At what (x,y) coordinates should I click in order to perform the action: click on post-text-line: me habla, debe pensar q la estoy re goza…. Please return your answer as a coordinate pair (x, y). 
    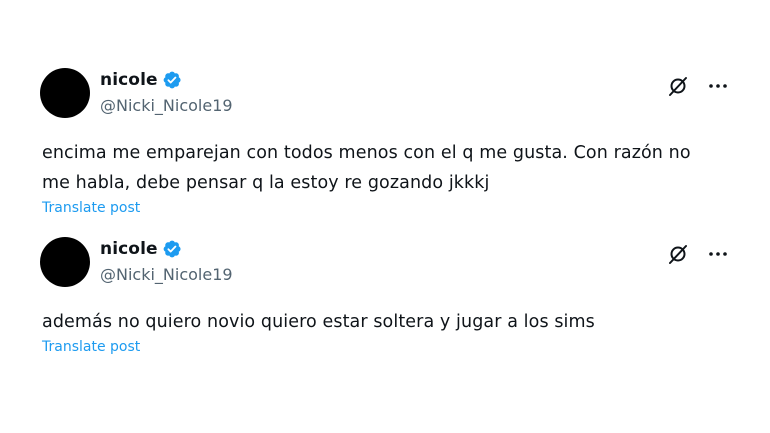
    Looking at the image, I should click on (266, 183).